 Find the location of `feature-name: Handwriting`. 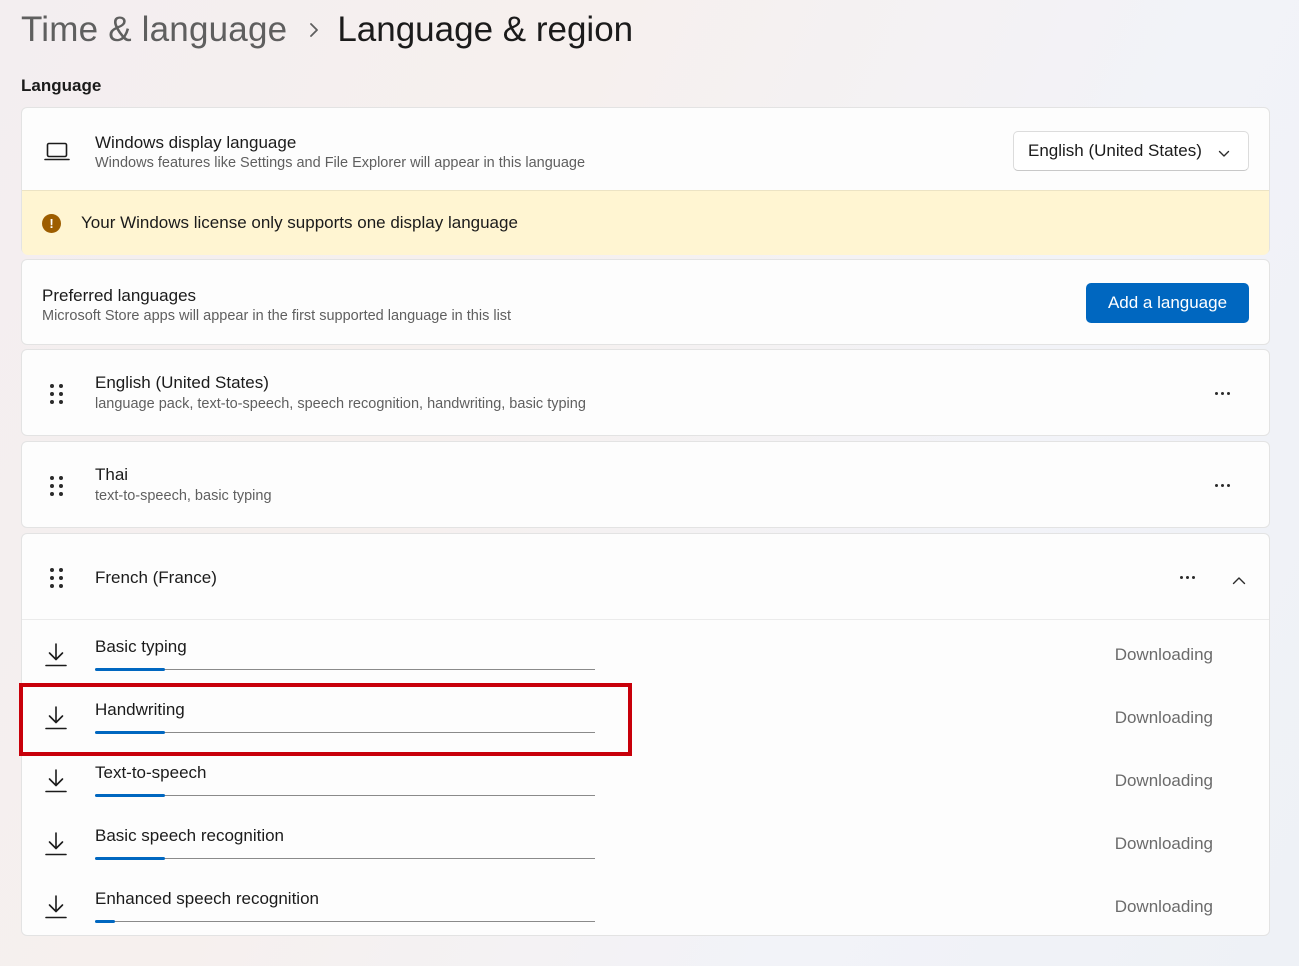

feature-name: Handwriting is located at coordinates (140, 709).